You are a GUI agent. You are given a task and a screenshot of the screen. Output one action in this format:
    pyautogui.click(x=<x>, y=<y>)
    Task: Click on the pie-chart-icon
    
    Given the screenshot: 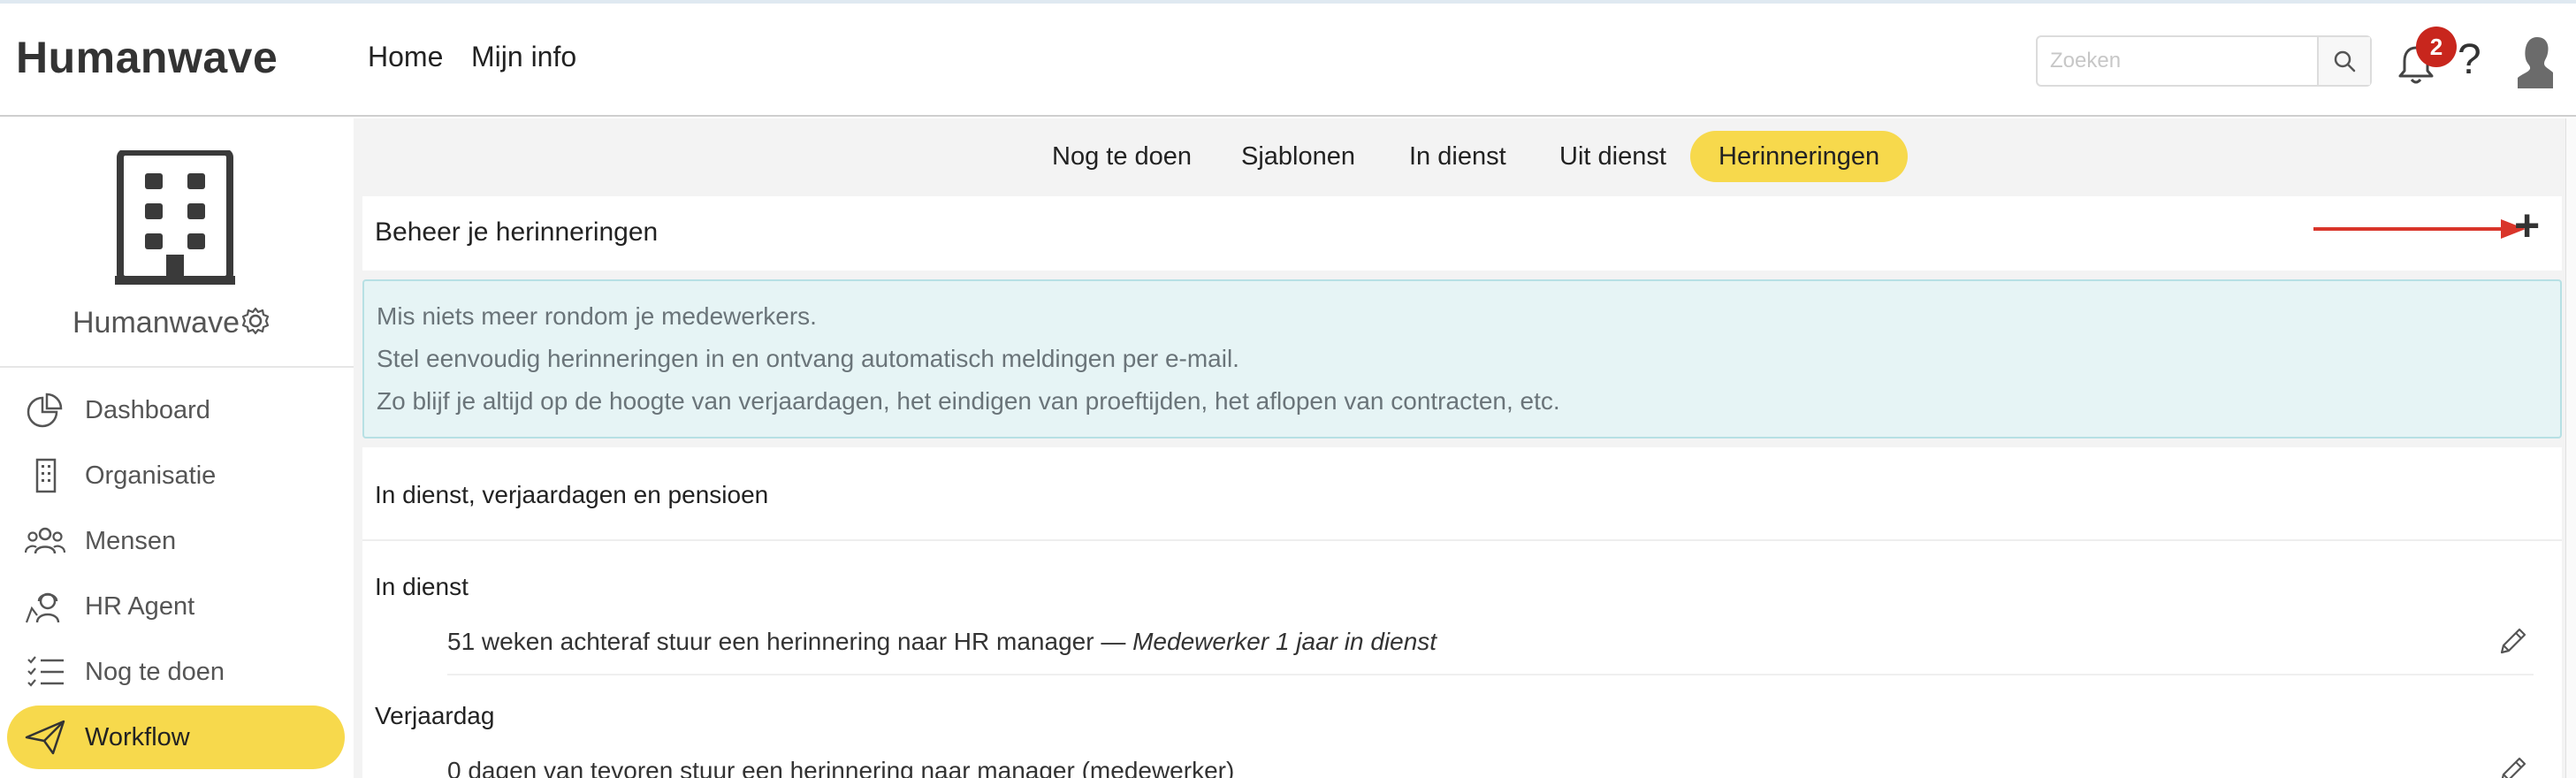 What is the action you would take?
    pyautogui.click(x=45, y=410)
    